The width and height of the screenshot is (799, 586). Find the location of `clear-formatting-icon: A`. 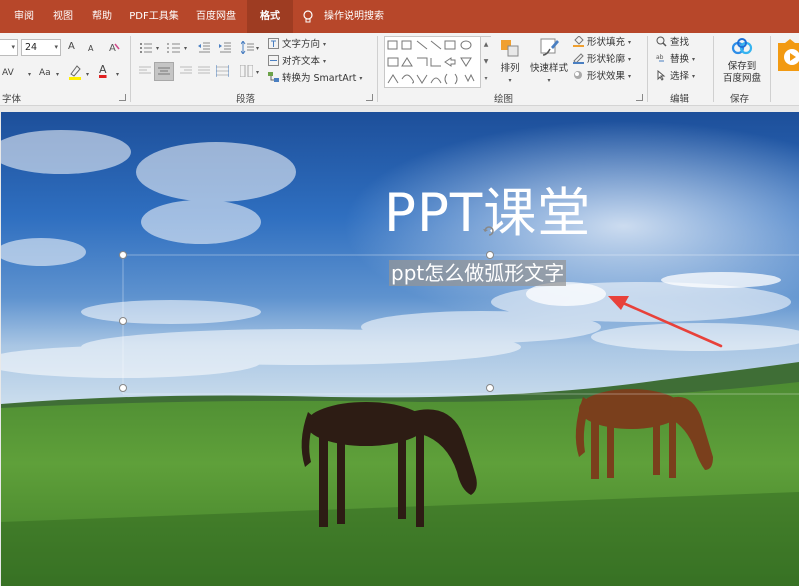

clear-formatting-icon: A is located at coordinates (114, 47).